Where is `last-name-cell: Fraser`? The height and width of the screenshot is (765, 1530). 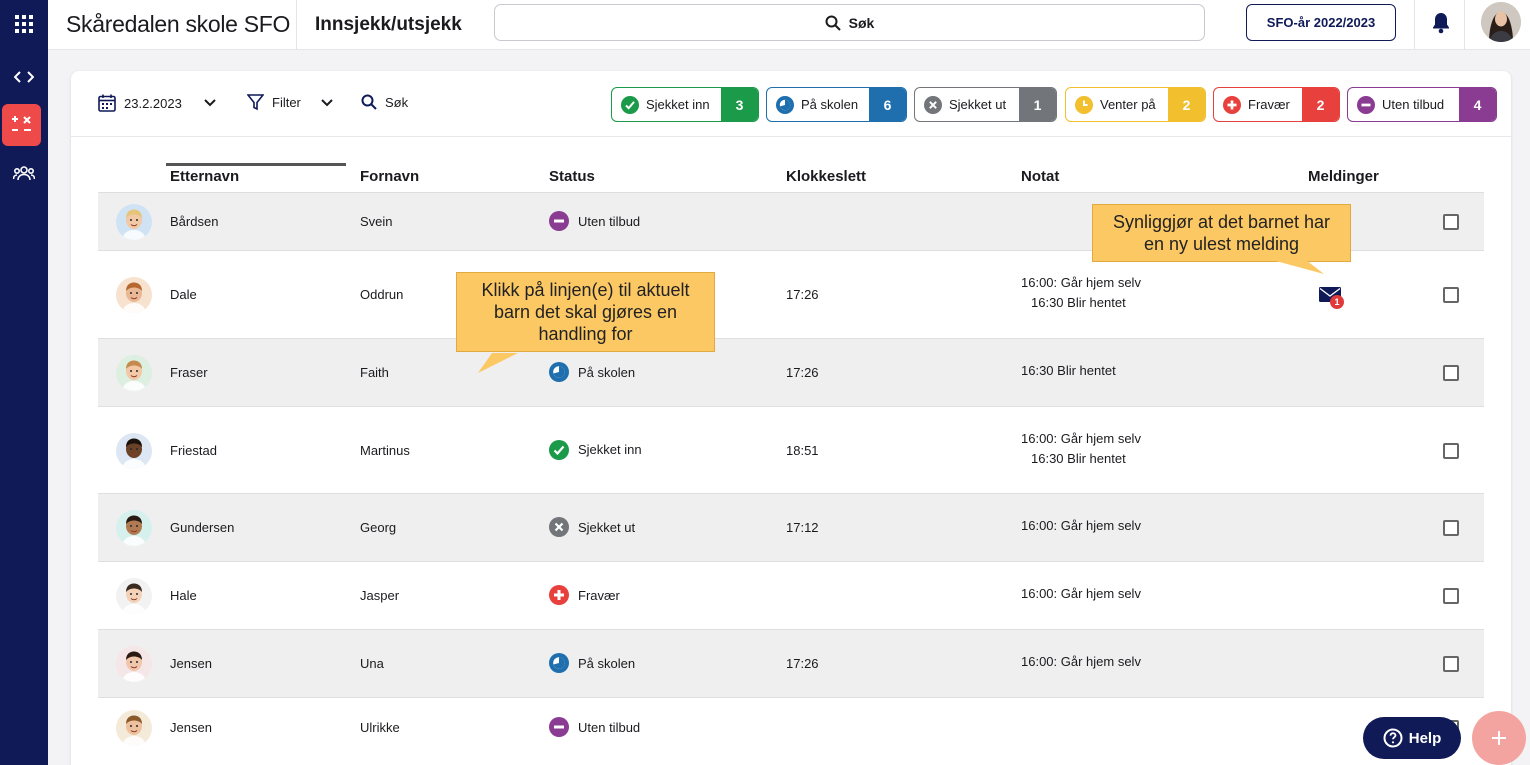 last-name-cell: Fraser is located at coordinates (189, 372).